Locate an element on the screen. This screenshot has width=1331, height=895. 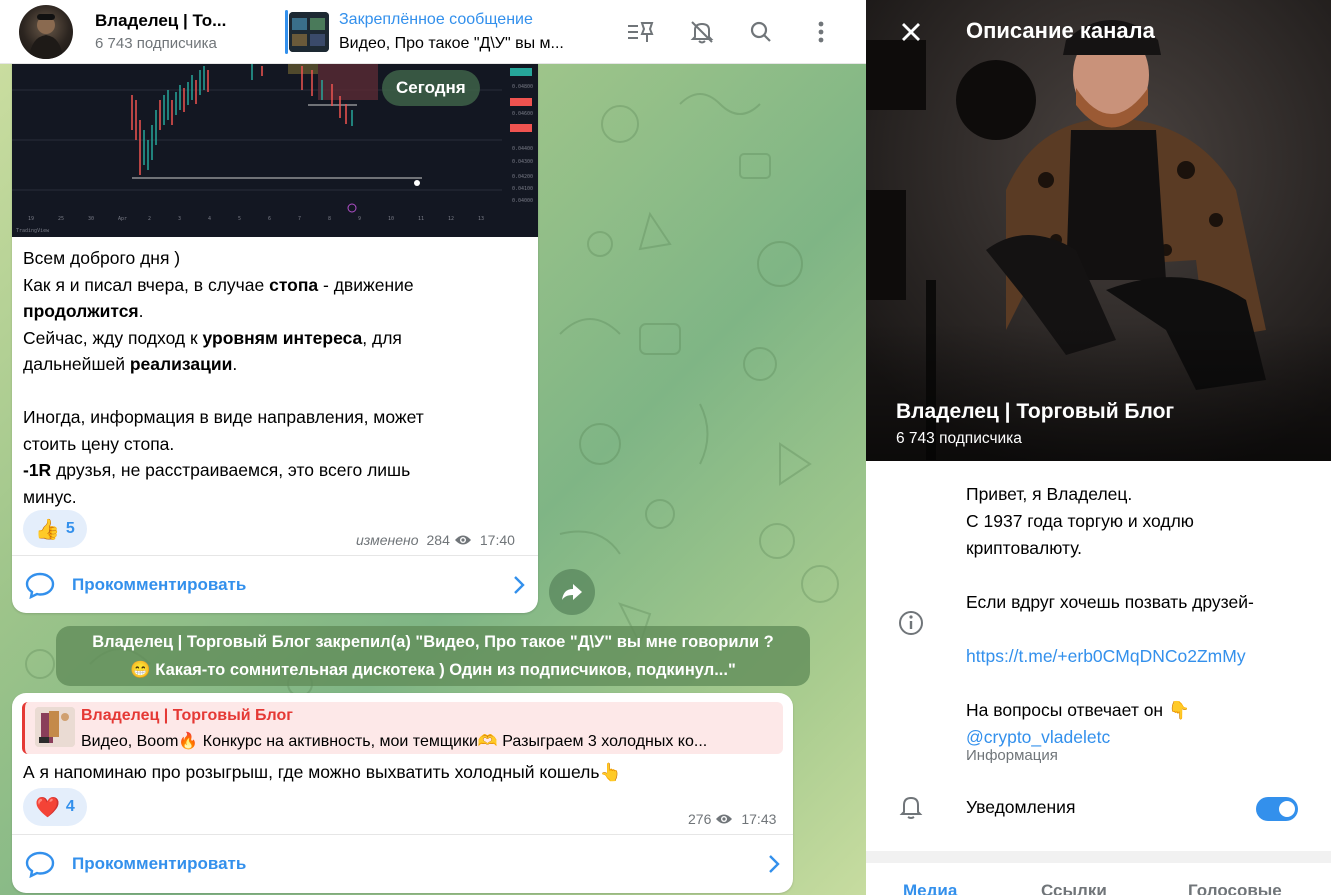
invite-link: https://t.me/+erb0CMqDNCo2ZmMy is located at coordinates (1106, 656).